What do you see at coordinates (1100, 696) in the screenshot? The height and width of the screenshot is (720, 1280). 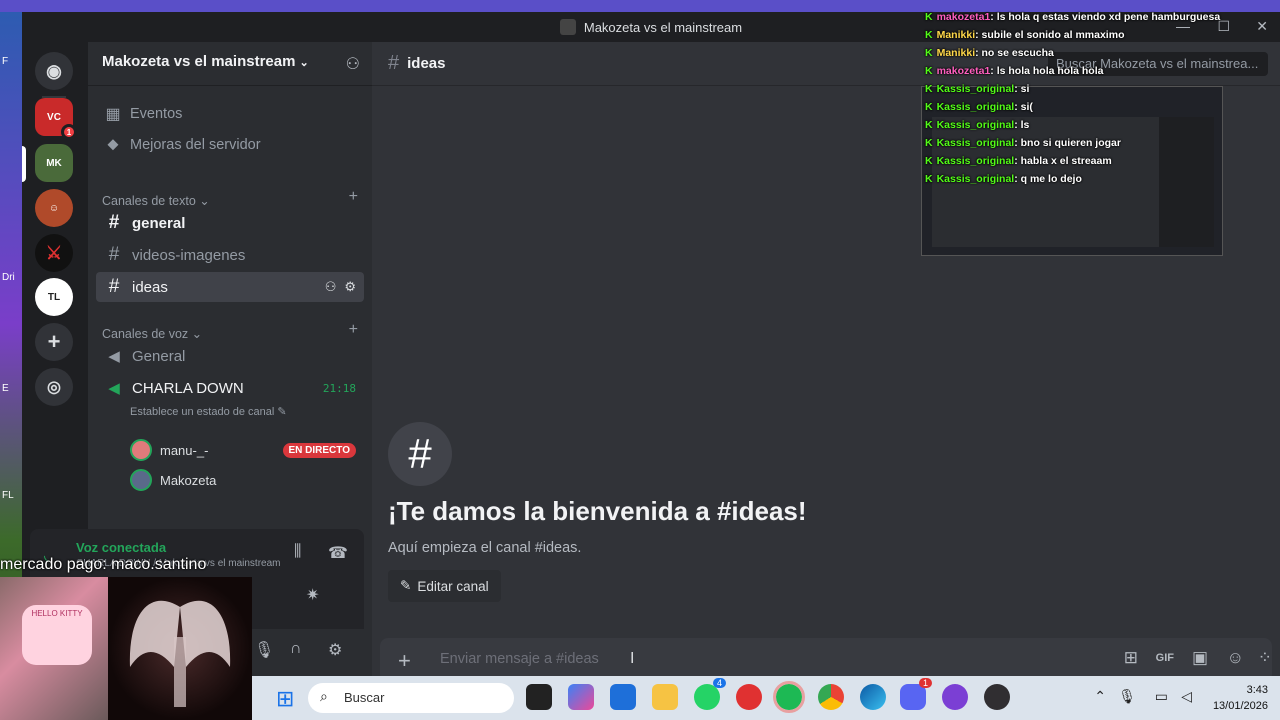 I see `chevron-up-icon: ⌃` at bounding box center [1100, 696].